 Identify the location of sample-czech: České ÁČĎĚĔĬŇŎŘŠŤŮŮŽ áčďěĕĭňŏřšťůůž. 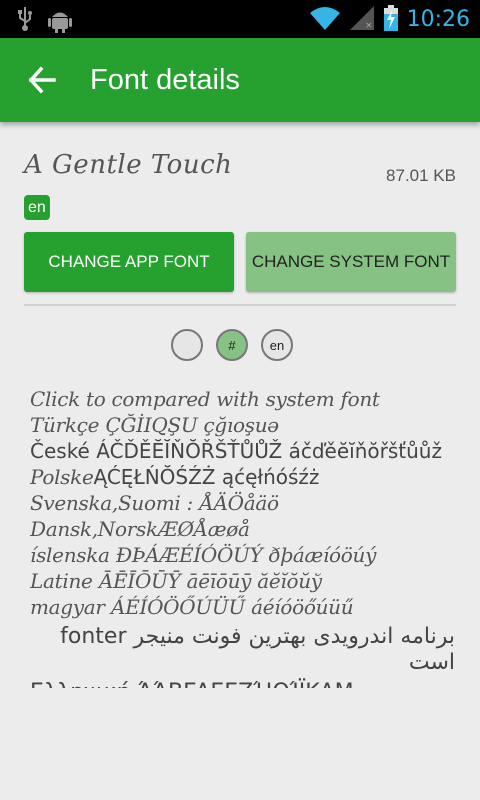
(236, 451).